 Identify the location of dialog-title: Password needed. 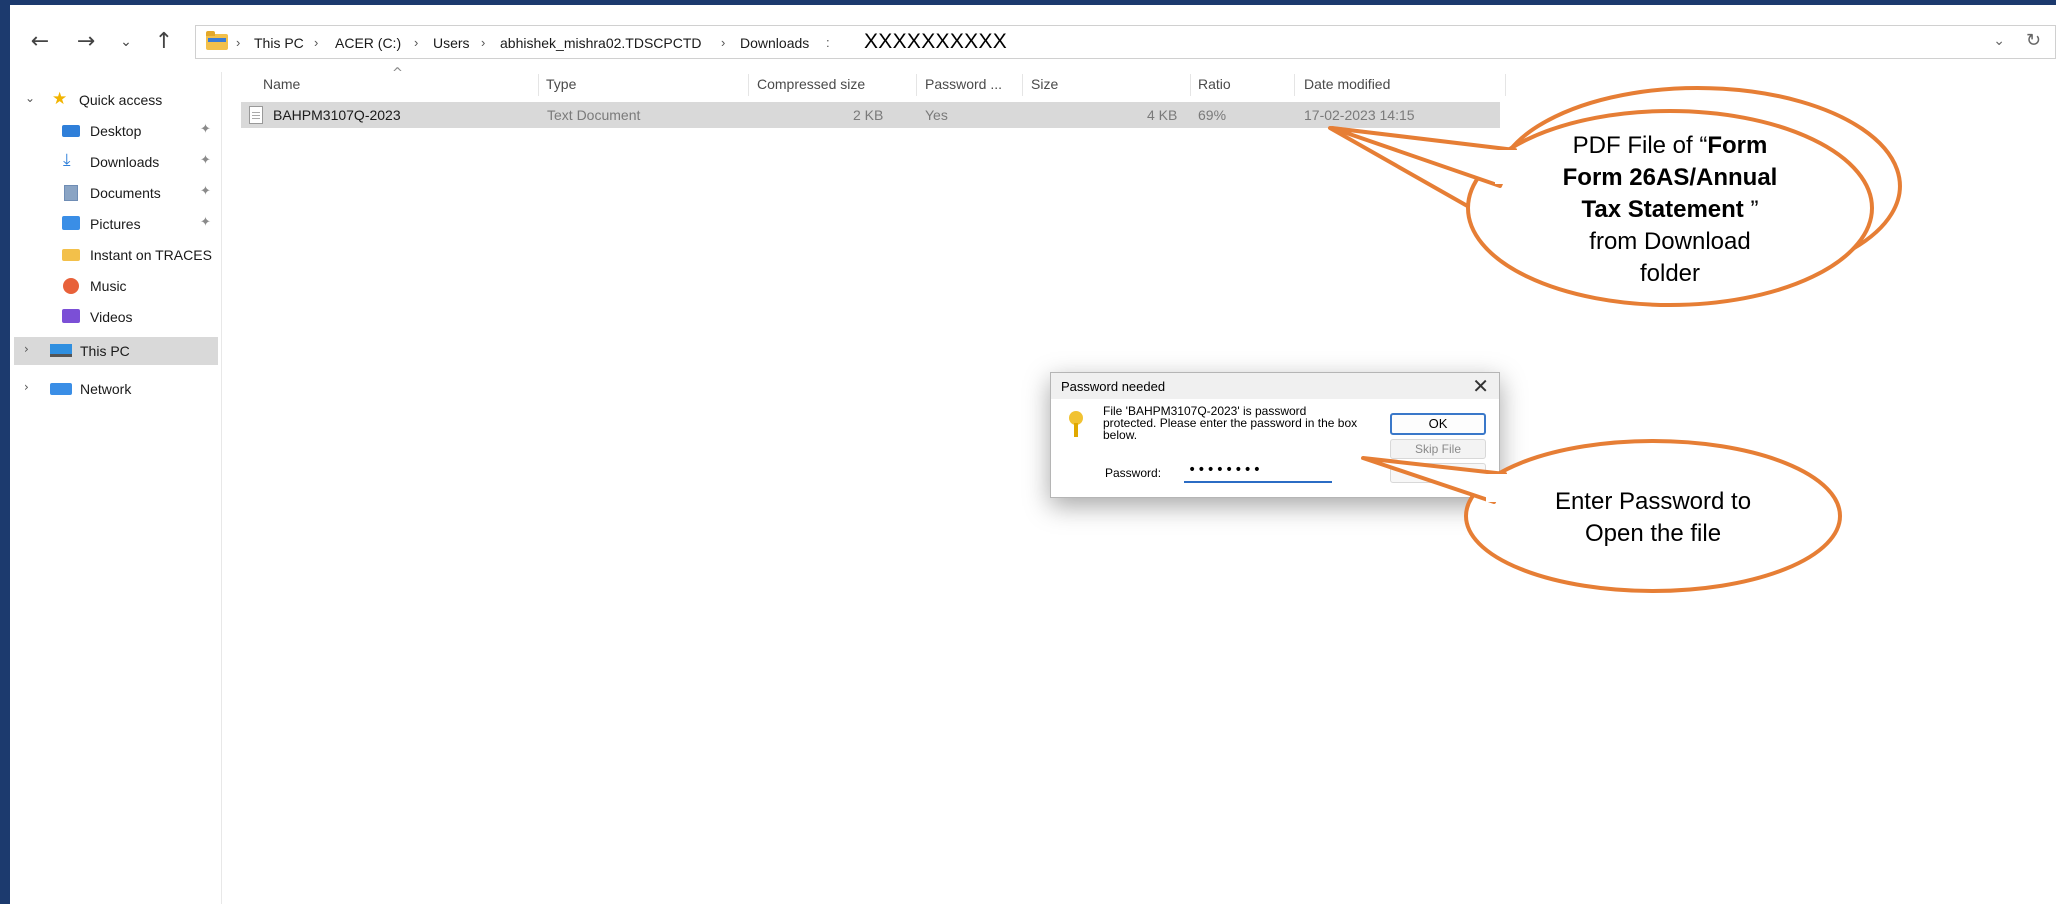
(1113, 386).